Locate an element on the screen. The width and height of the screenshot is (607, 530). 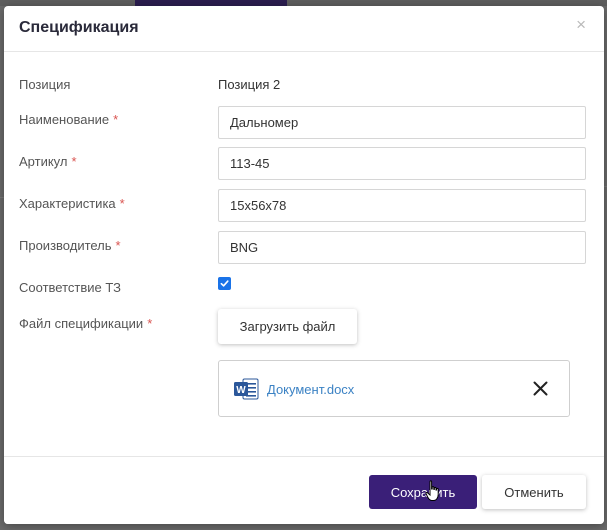
characteristic-input is located at coordinates (402, 205).